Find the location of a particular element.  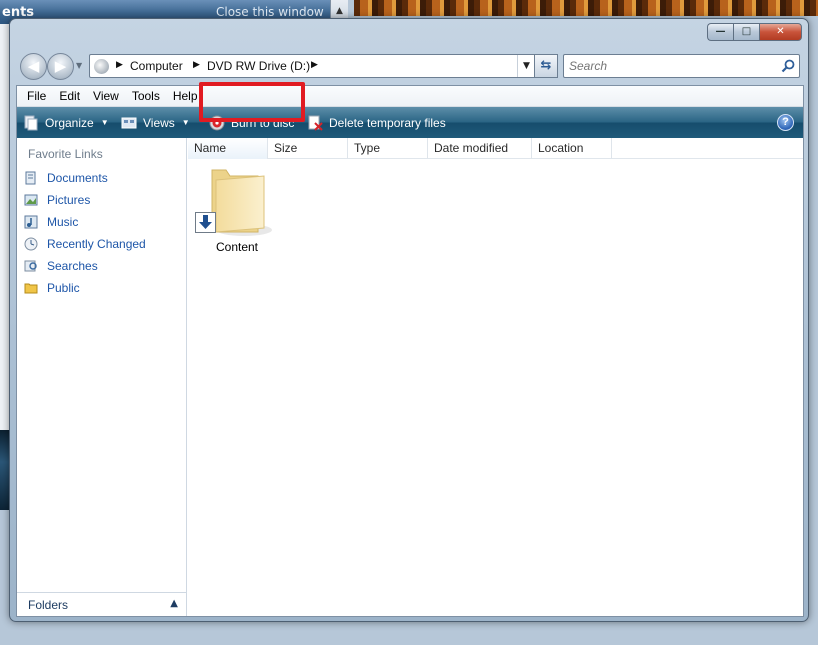

menu-view: View is located at coordinates (106, 96).